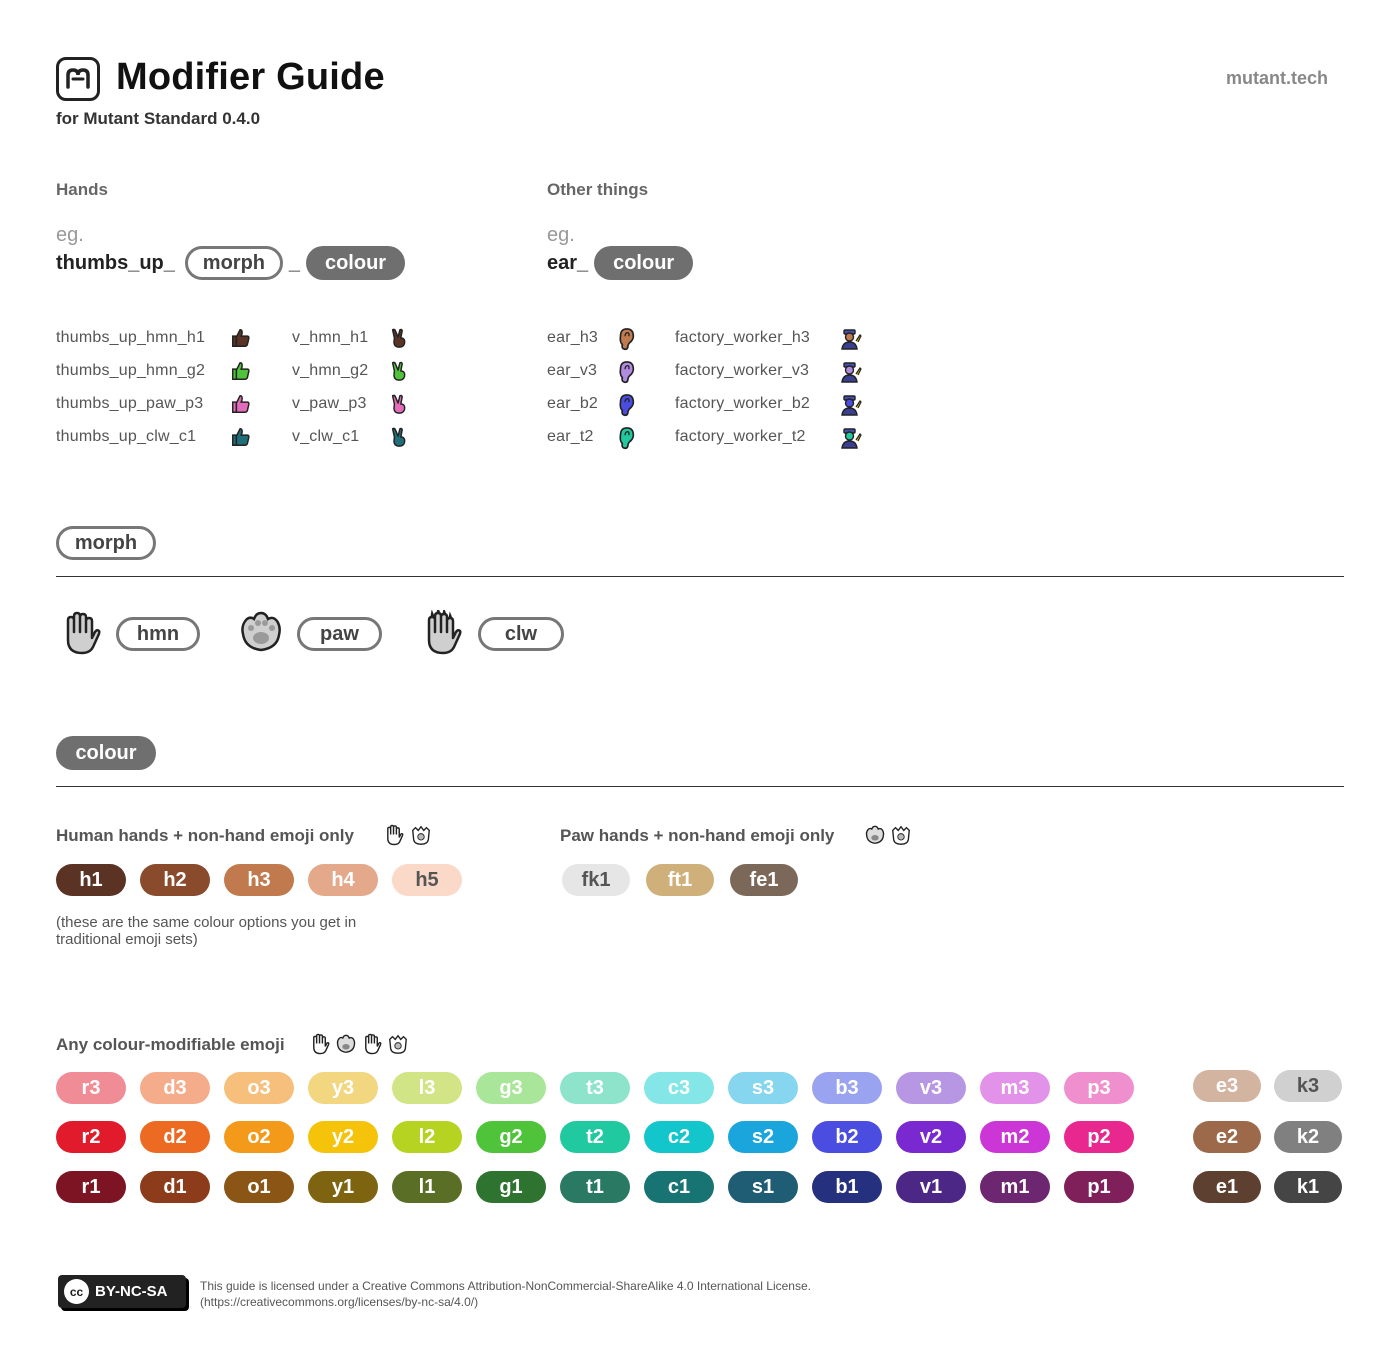  What do you see at coordinates (573, 337) in the screenshot?
I see `example-label: ear_h3` at bounding box center [573, 337].